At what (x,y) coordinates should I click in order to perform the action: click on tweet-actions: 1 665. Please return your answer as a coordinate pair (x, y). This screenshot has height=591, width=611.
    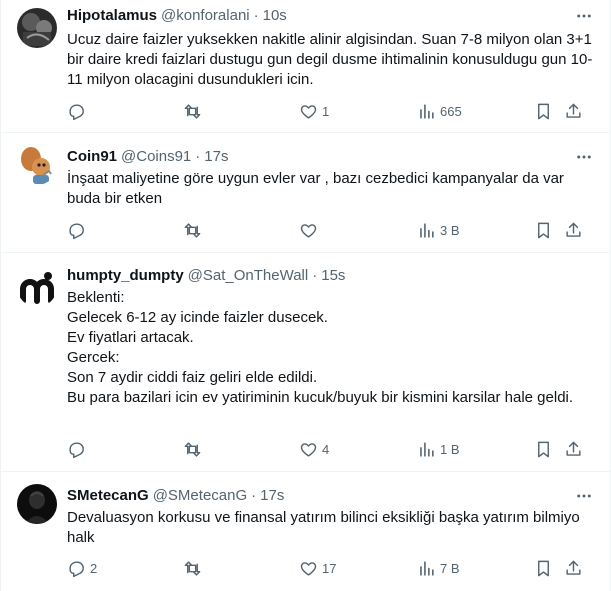
    Looking at the image, I should click on (330, 111).